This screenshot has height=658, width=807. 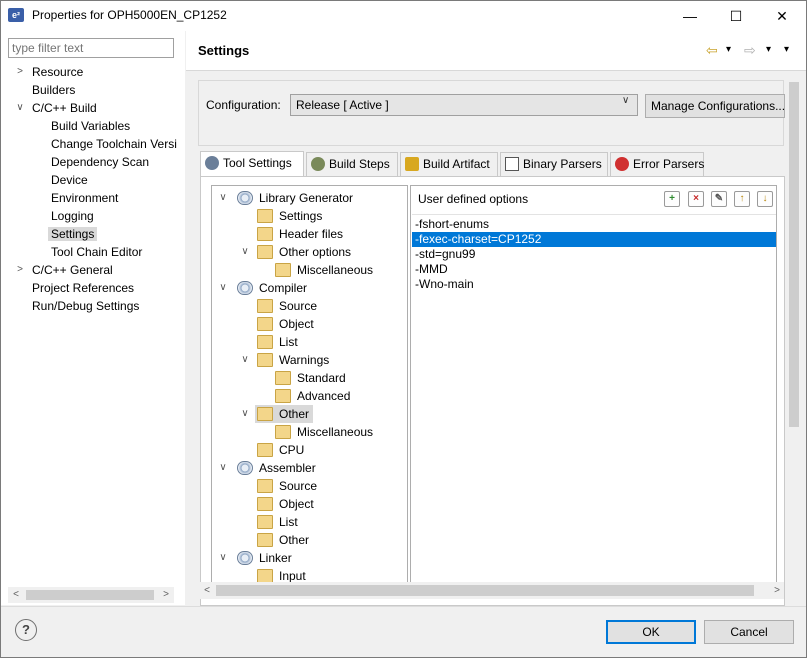 What do you see at coordinates (742, 199) in the screenshot?
I see `move-up-icon: ↑` at bounding box center [742, 199].